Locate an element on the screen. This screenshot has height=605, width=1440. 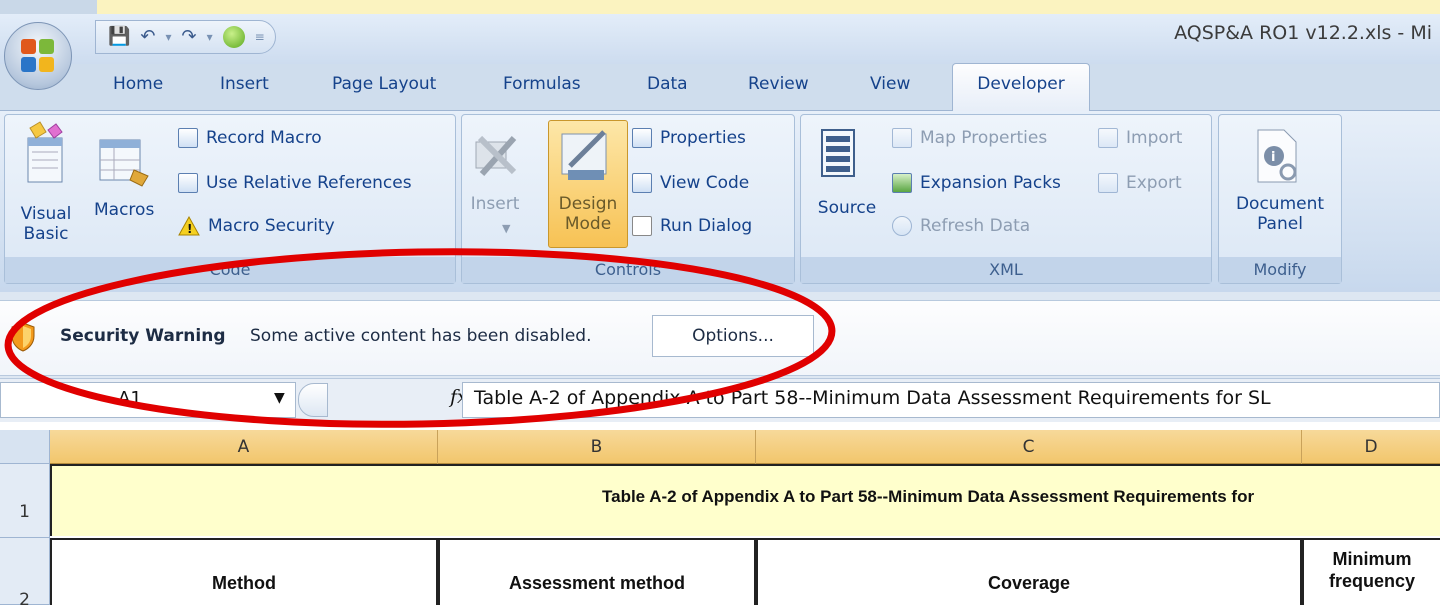
properties-label: Properties is located at coordinates (703, 138).